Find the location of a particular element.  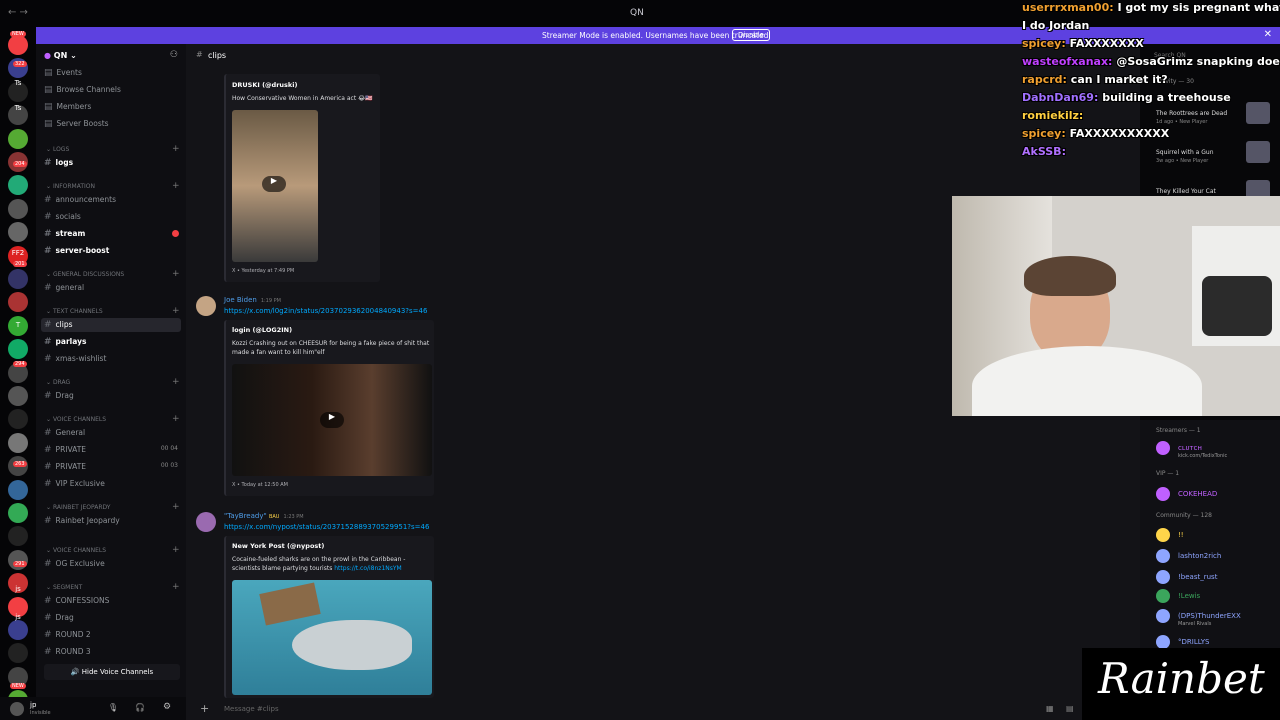

channel-item-rainbet-jeopardy: # Rainbet Jeopardy is located at coordinates (114, 521).